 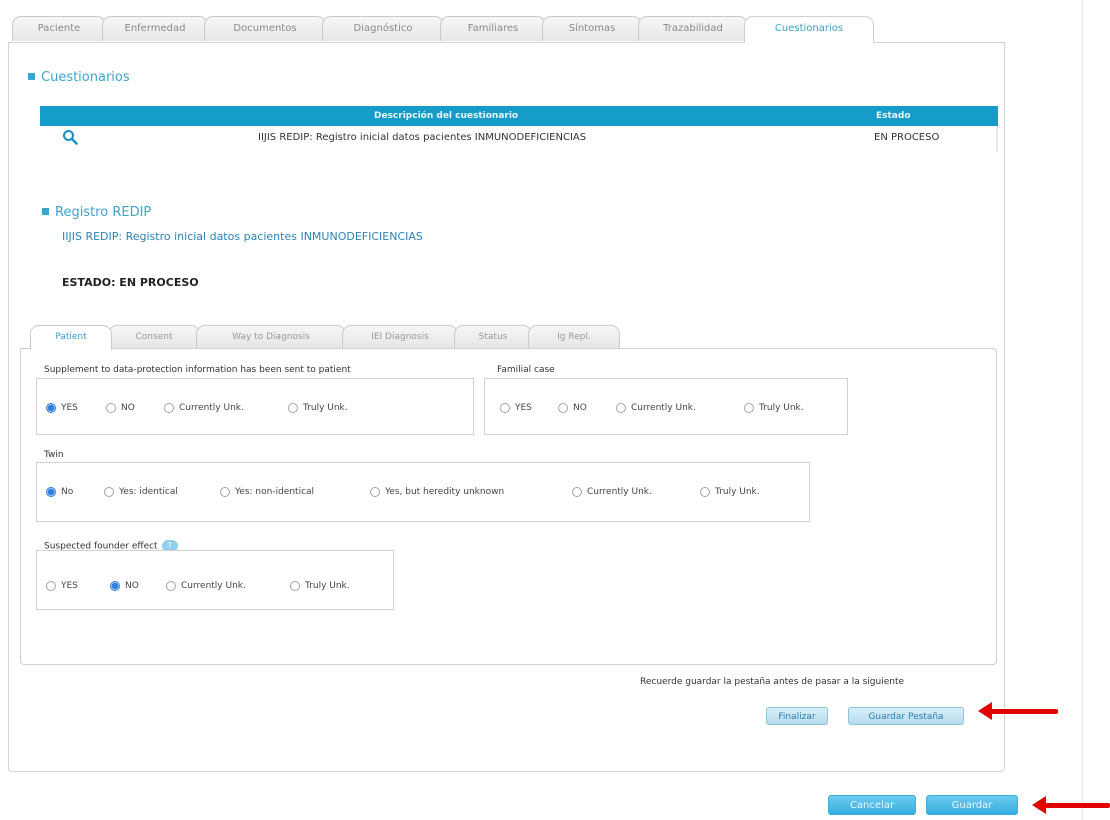 What do you see at coordinates (54, 455) in the screenshot?
I see `twin-label: Twin` at bounding box center [54, 455].